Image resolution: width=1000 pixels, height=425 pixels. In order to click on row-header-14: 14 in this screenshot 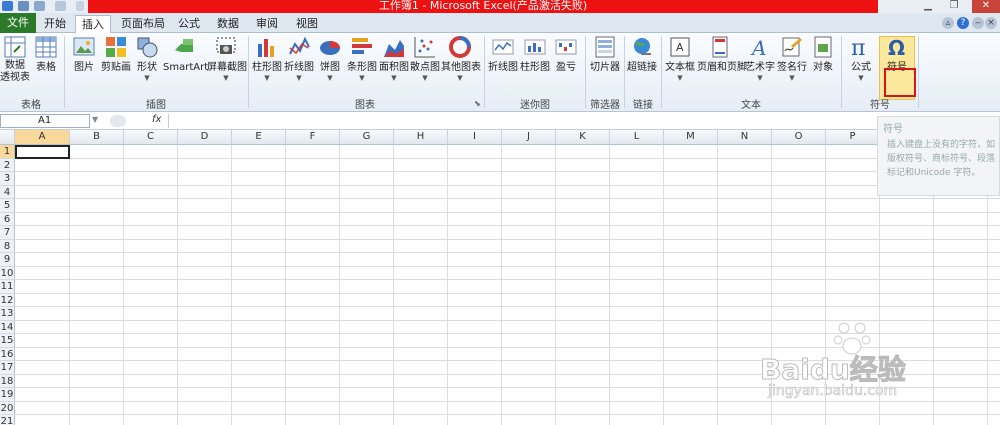, I will do `click(7, 327)`.